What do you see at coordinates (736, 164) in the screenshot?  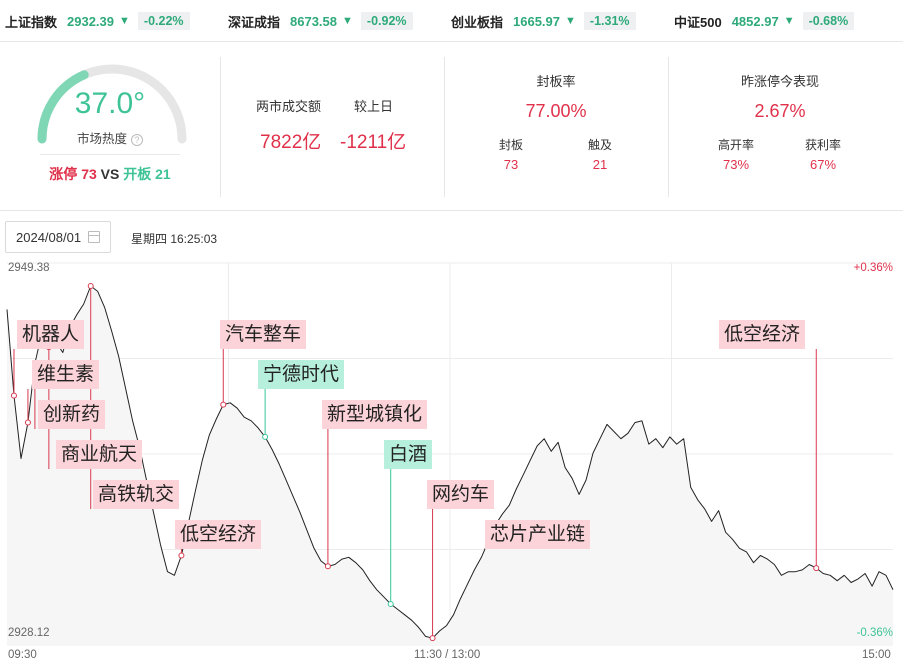 I see `high-open-value: 73%` at bounding box center [736, 164].